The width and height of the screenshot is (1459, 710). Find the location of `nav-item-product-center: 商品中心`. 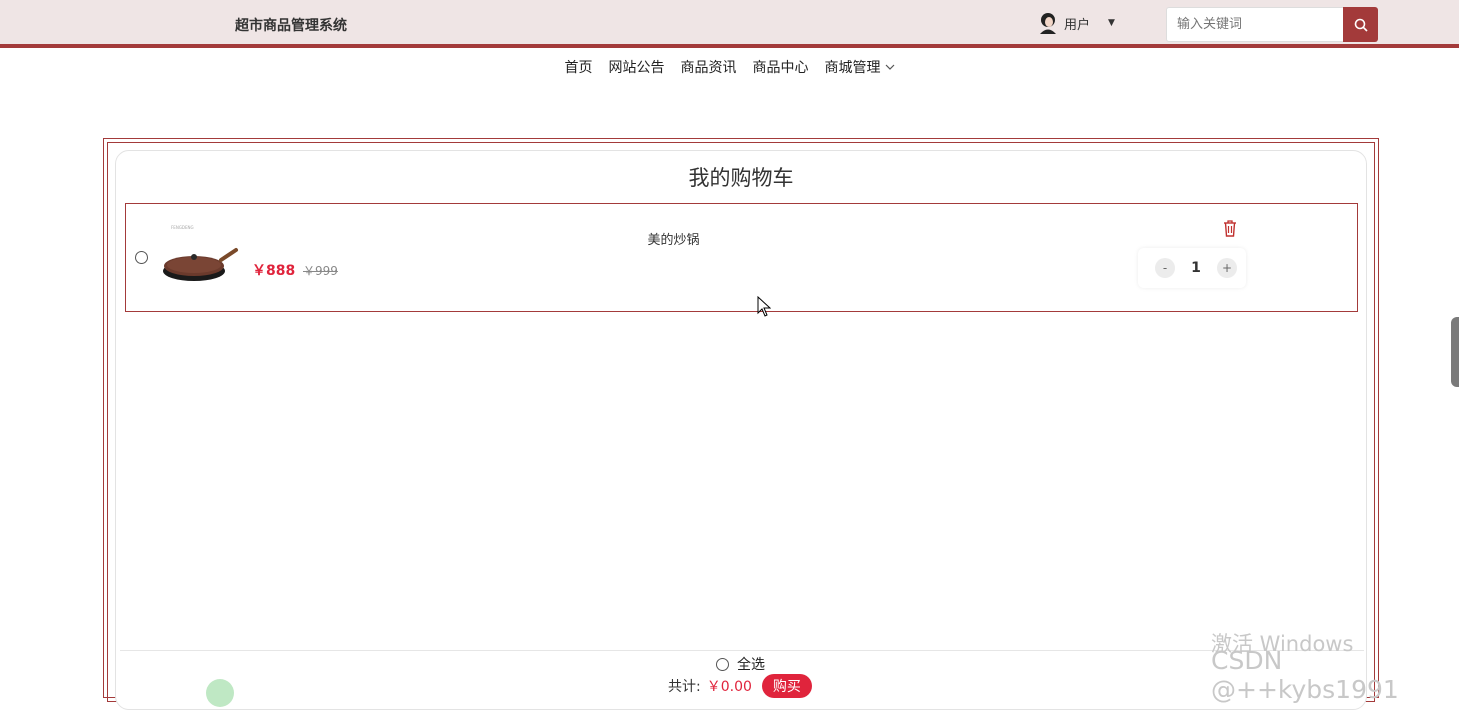

nav-item-product-center: 商品中心 is located at coordinates (781, 67).